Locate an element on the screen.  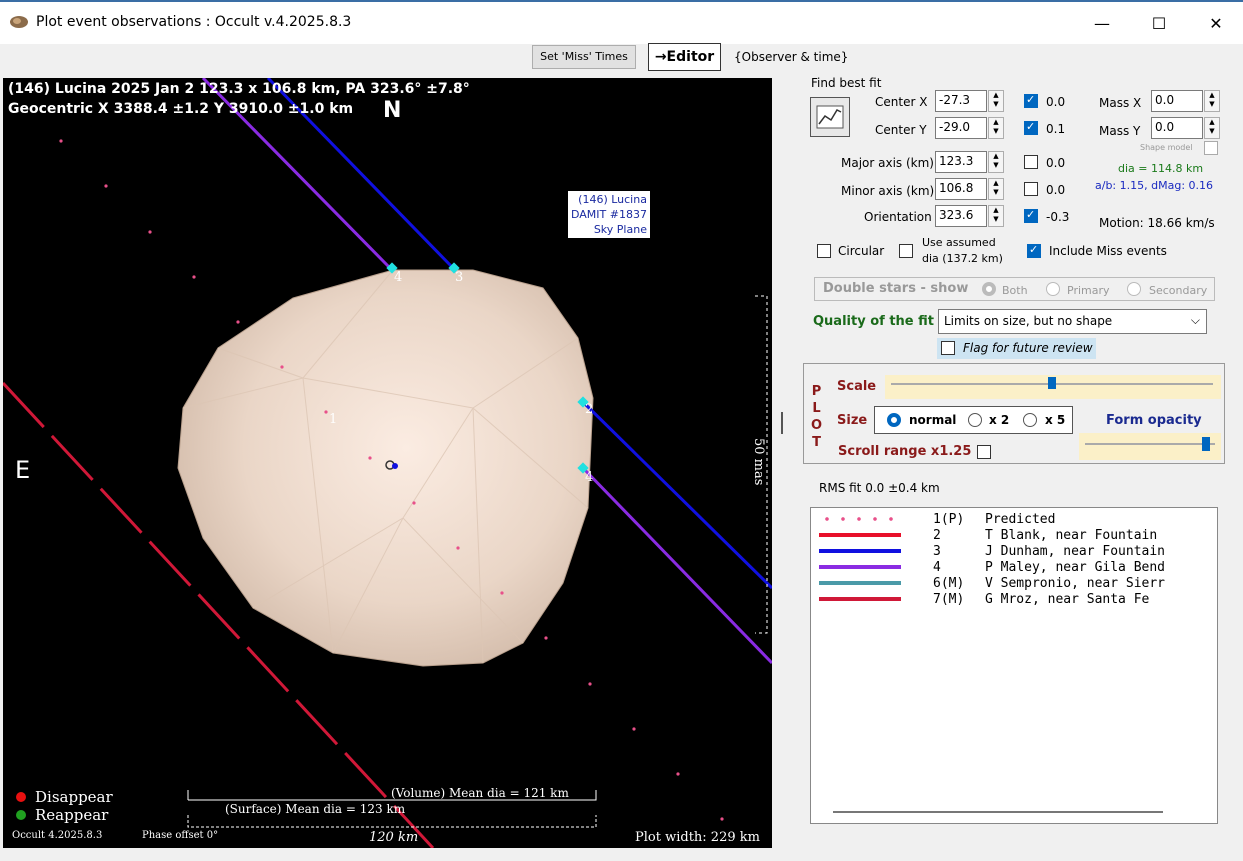
observer-time-link: {Observer & time} is located at coordinates (791, 57).